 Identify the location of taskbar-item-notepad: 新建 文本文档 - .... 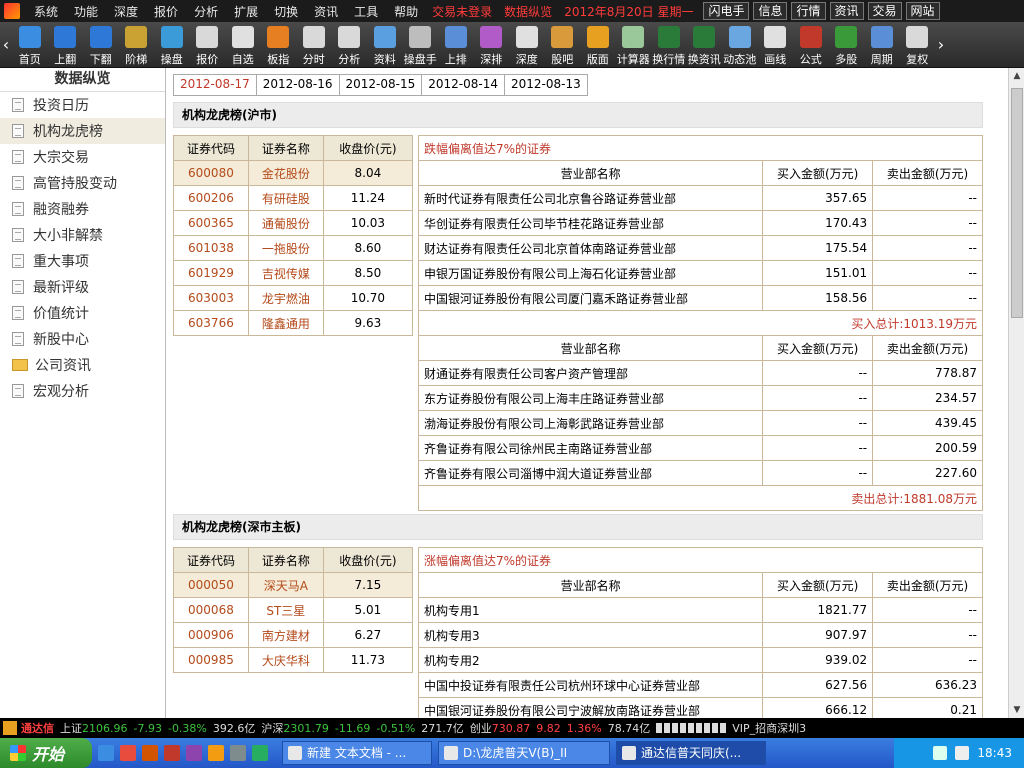
(357, 753).